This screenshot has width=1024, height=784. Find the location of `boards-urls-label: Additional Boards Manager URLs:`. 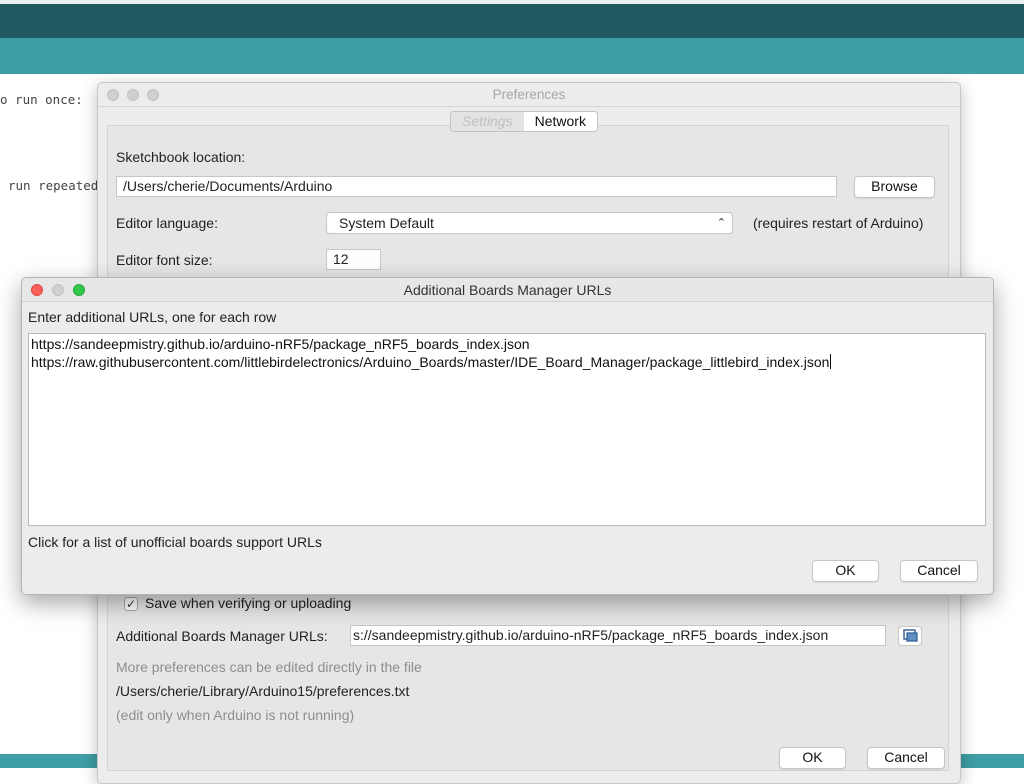

boards-urls-label: Additional Boards Manager URLs: is located at coordinates (222, 636).